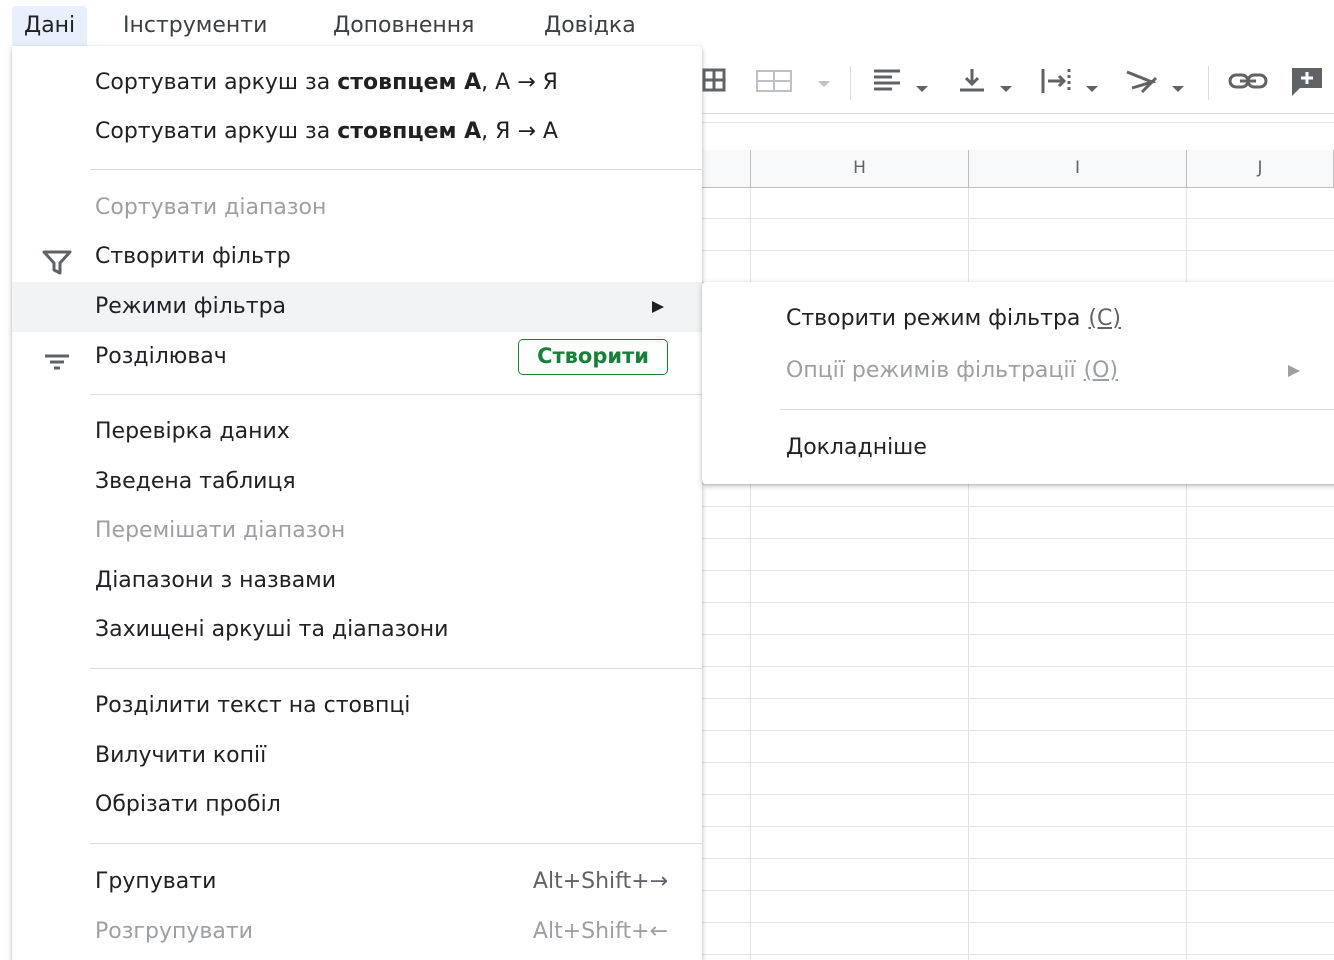 The width and height of the screenshot is (1334, 960). I want to click on data-validation-label: Перевірка даних, so click(192, 431).